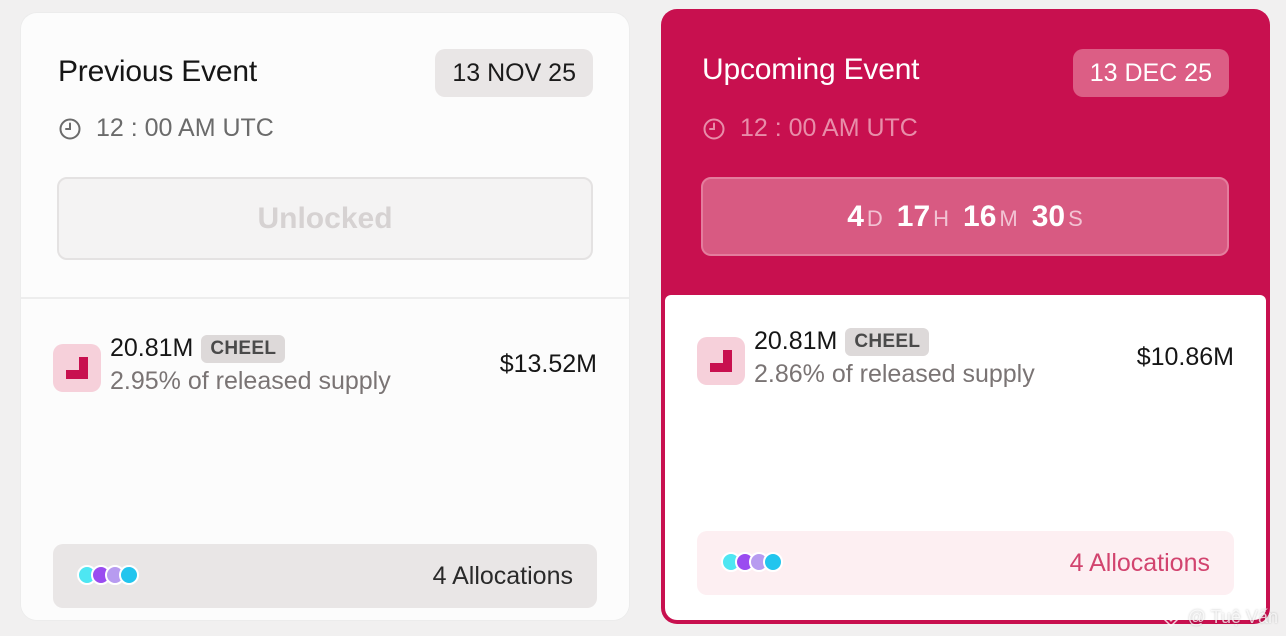 The height and width of the screenshot is (636, 1286). I want to click on supply-percentage: 2.95% of released supply, so click(250, 381).